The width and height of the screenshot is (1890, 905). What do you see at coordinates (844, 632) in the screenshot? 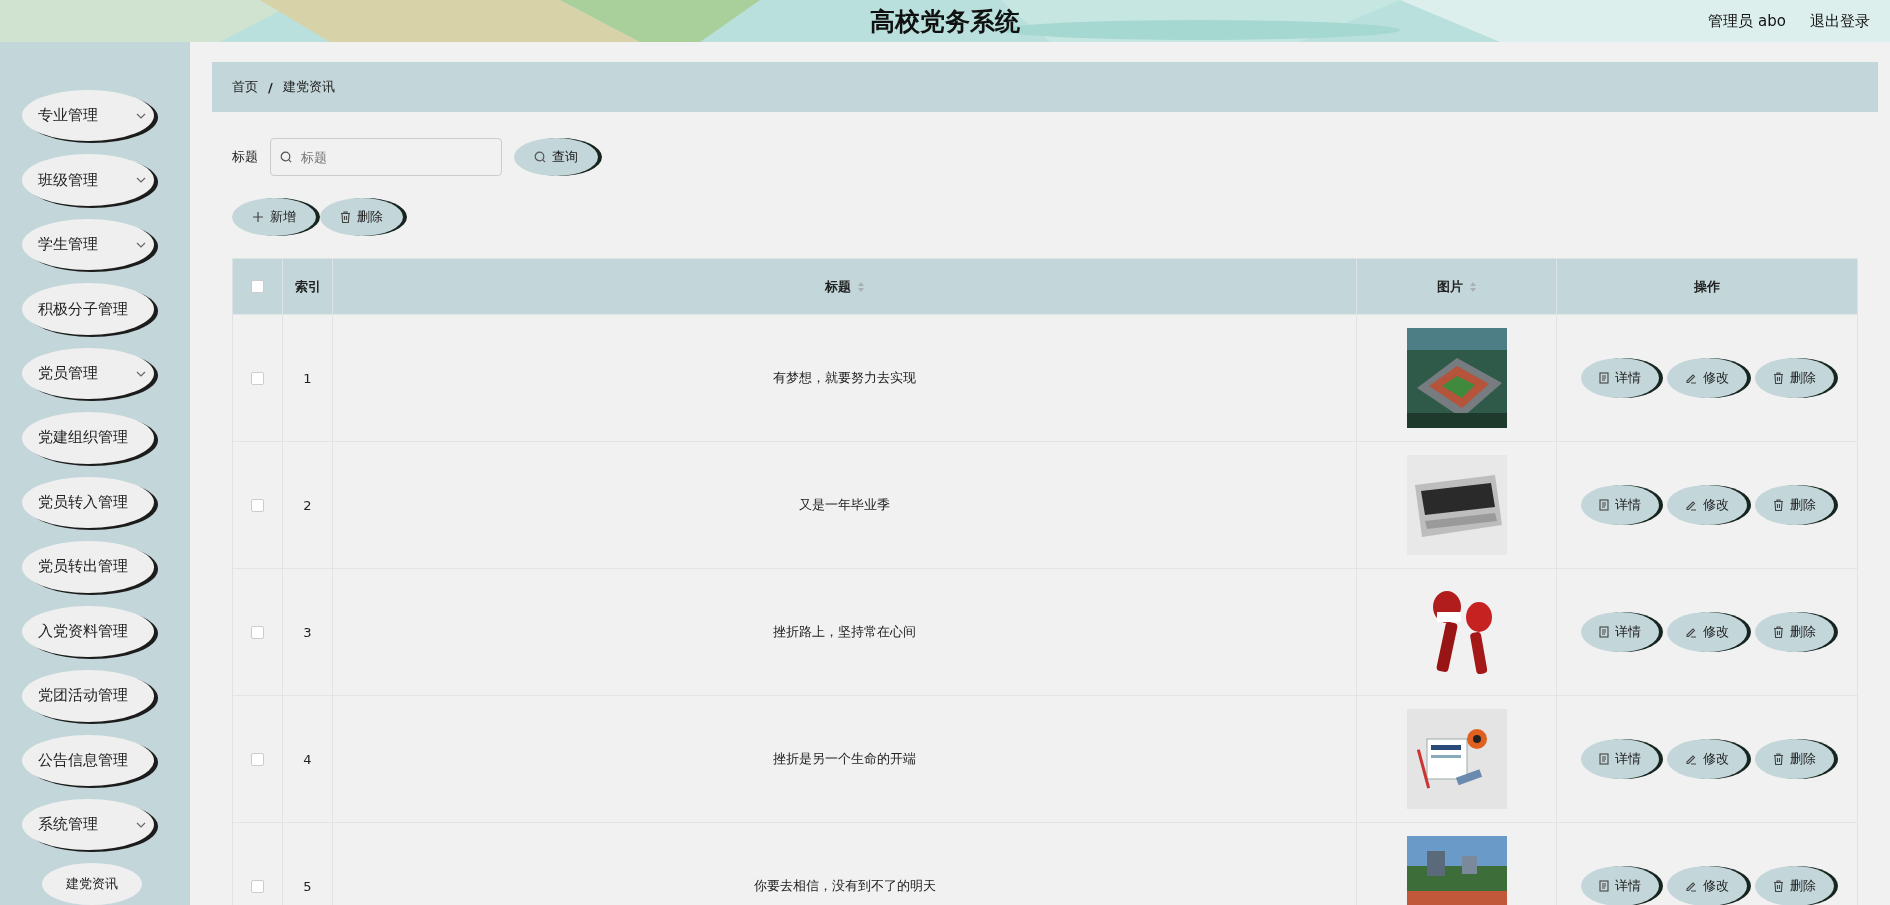
I see `table-cell: 挫折路上，坚持常在心间` at bounding box center [844, 632].